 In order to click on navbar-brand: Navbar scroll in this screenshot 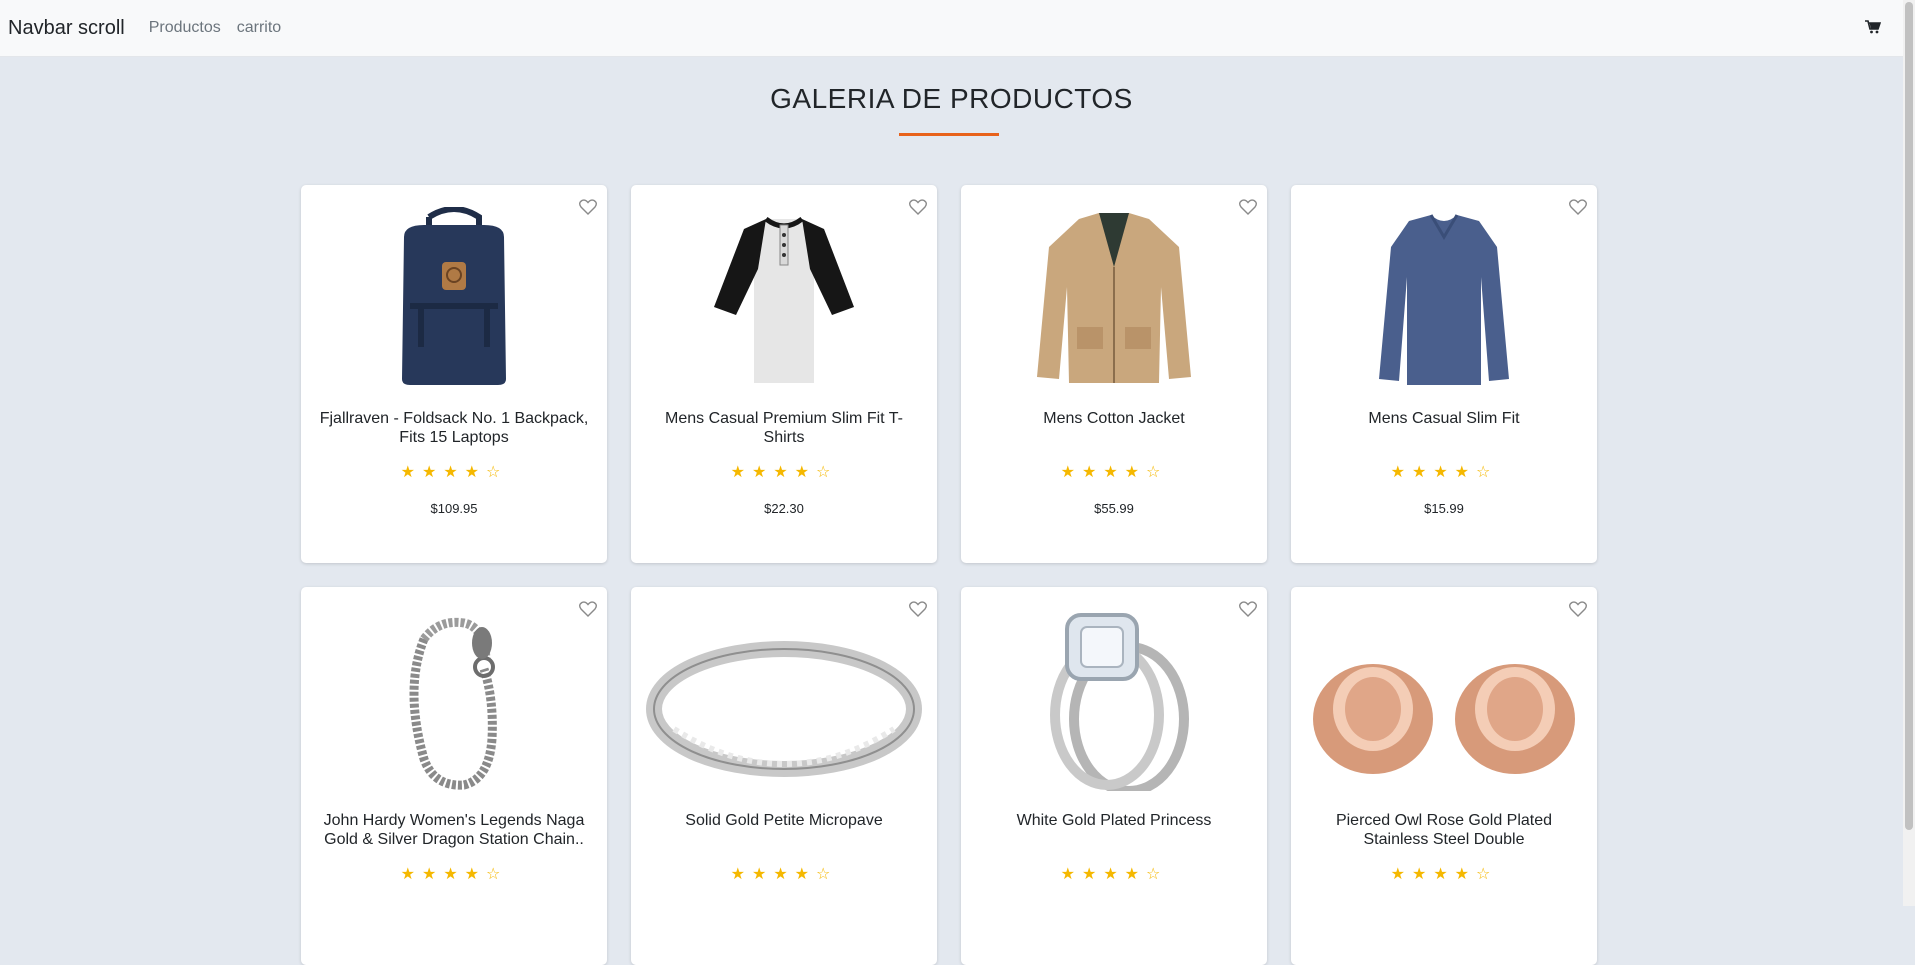, I will do `click(66, 28)`.